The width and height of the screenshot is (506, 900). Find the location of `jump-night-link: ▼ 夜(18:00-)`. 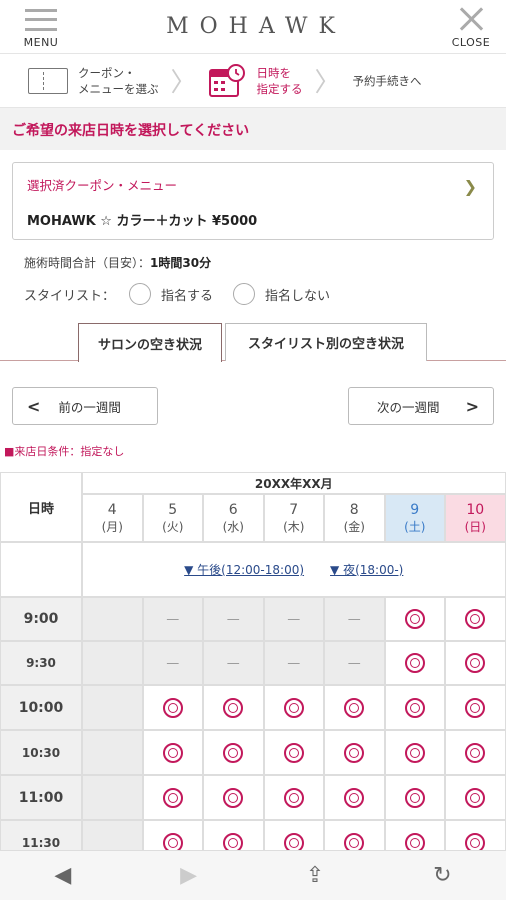

jump-night-link: ▼ 夜(18:00-) is located at coordinates (366, 569).